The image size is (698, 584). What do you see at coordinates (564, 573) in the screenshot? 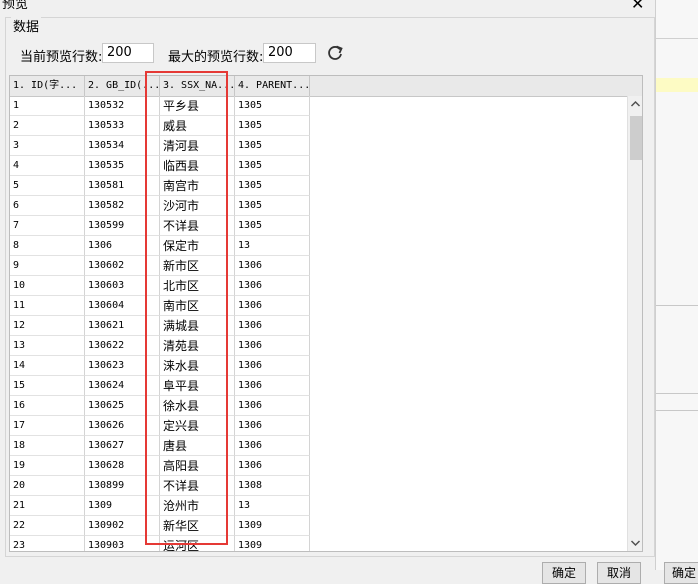
I see `ok-button: 确定` at bounding box center [564, 573].